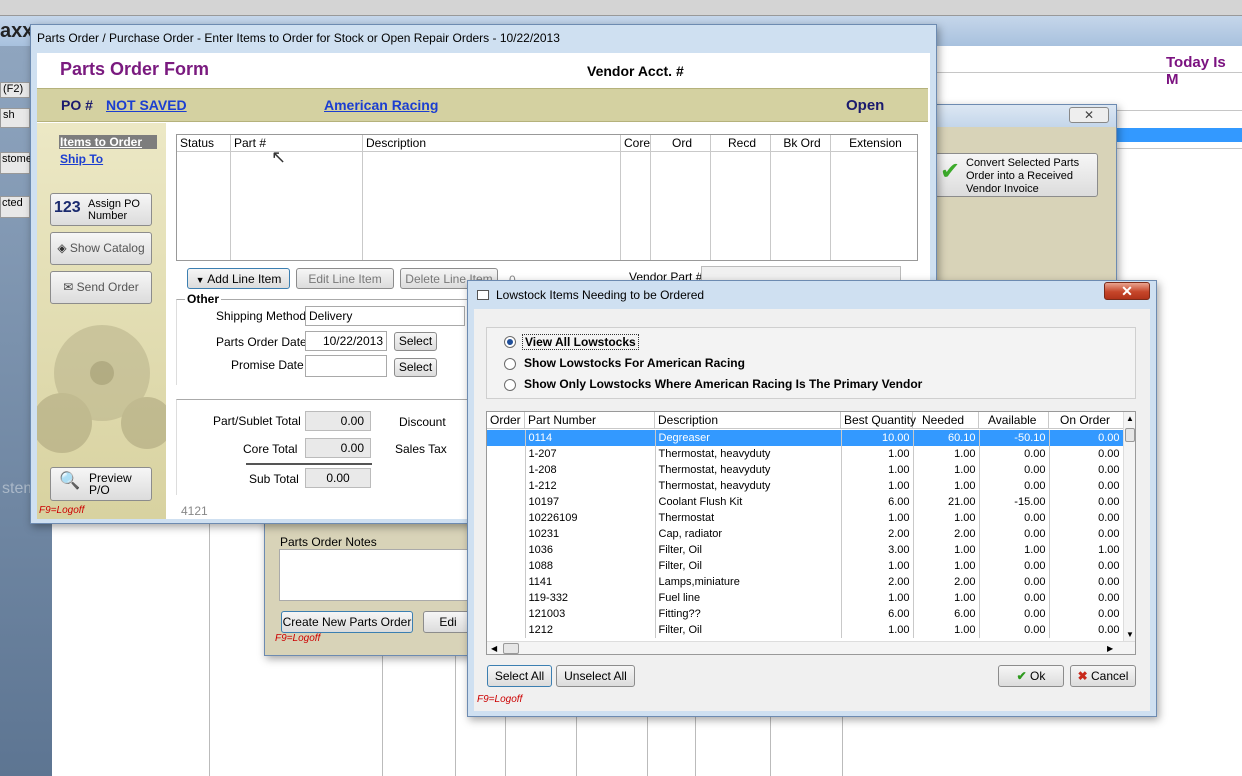  I want to click on scroll-down-icon: ▼, so click(1129, 635).